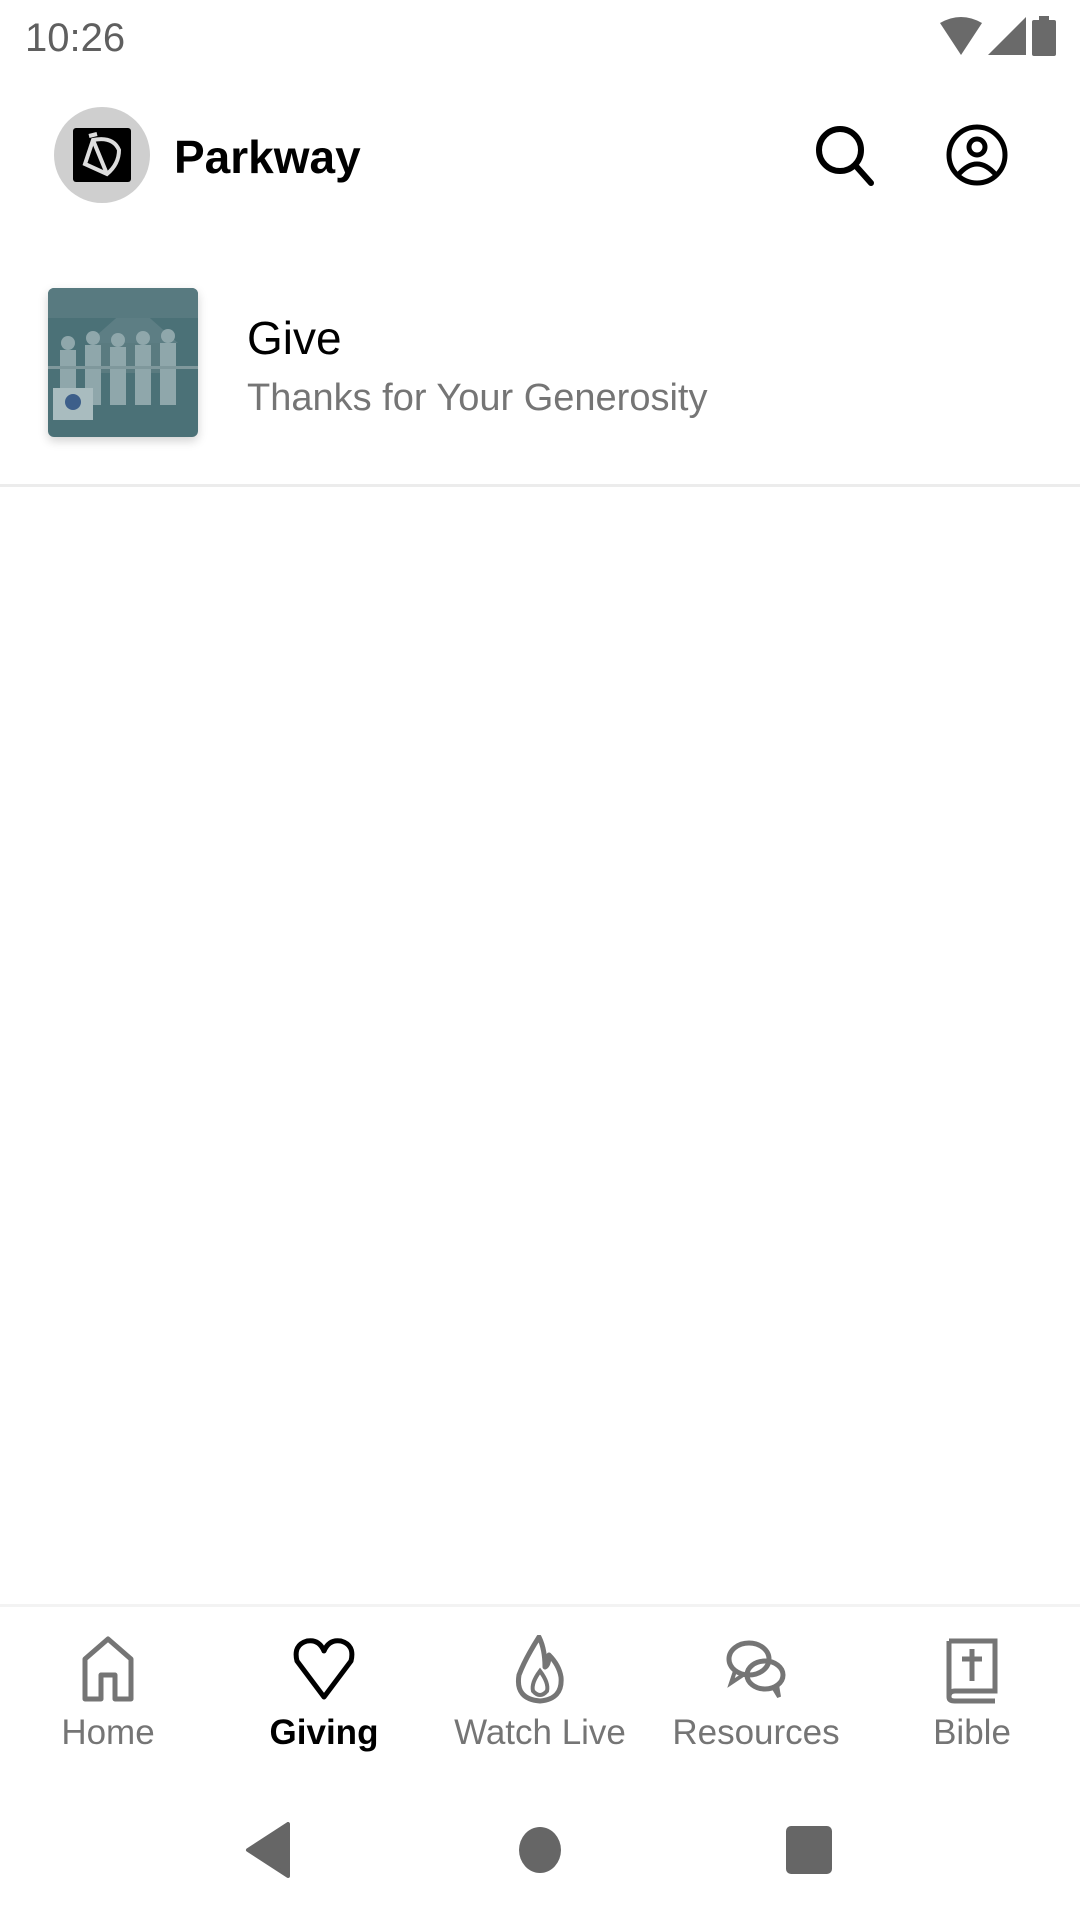  What do you see at coordinates (540, 1732) in the screenshot?
I see `tab-label: Watch Live` at bounding box center [540, 1732].